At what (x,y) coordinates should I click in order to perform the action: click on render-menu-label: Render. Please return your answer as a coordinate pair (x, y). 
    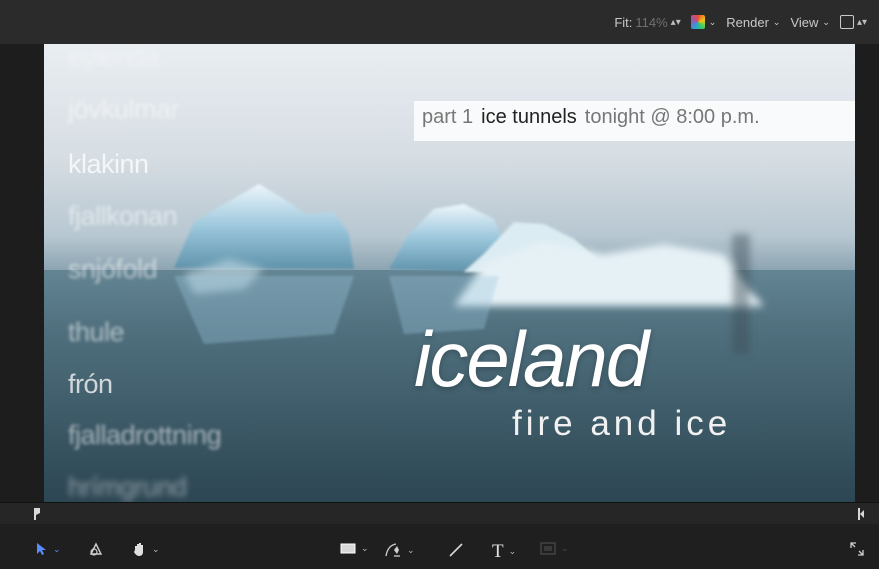
    Looking at the image, I should click on (747, 22).